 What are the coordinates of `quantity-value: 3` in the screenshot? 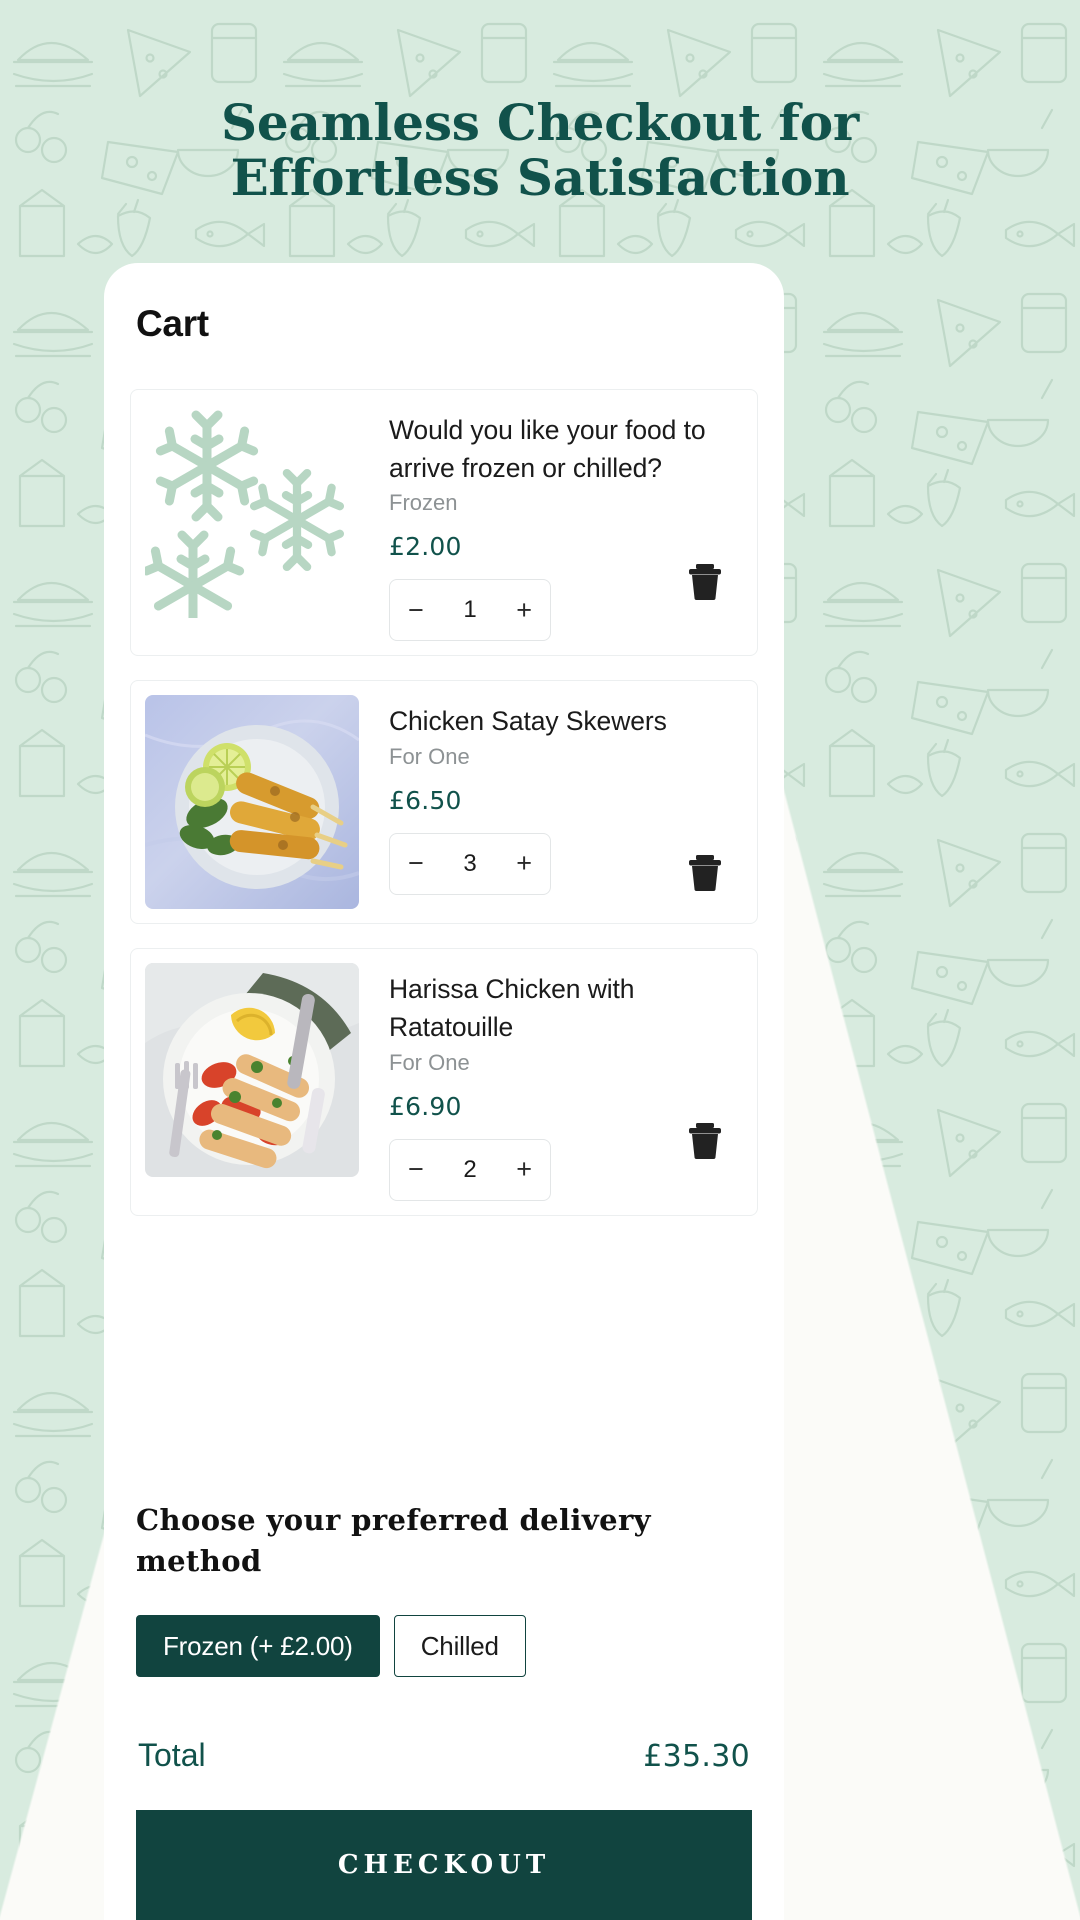 It's located at (470, 863).